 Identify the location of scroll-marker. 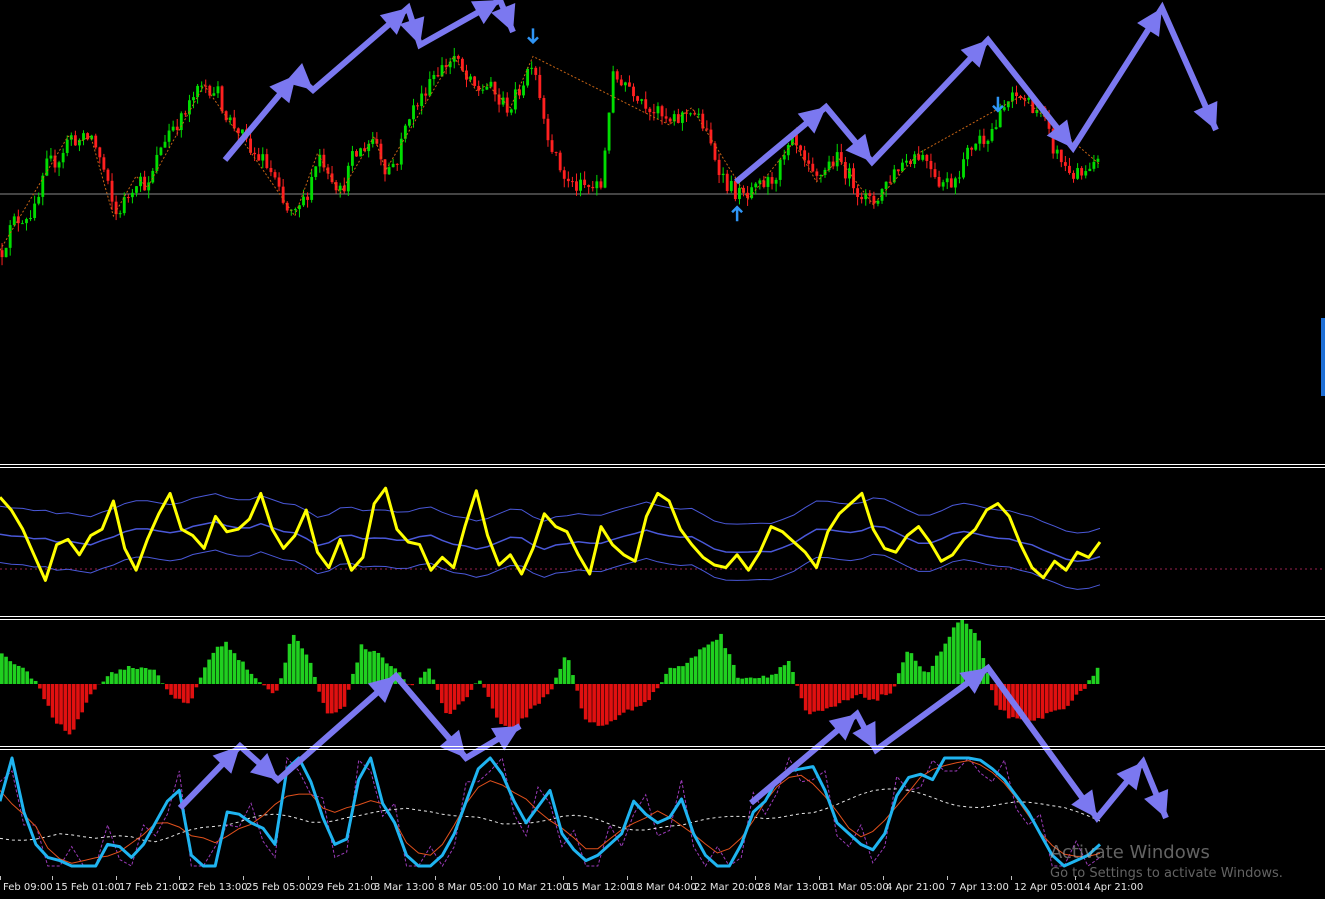
(1323, 357).